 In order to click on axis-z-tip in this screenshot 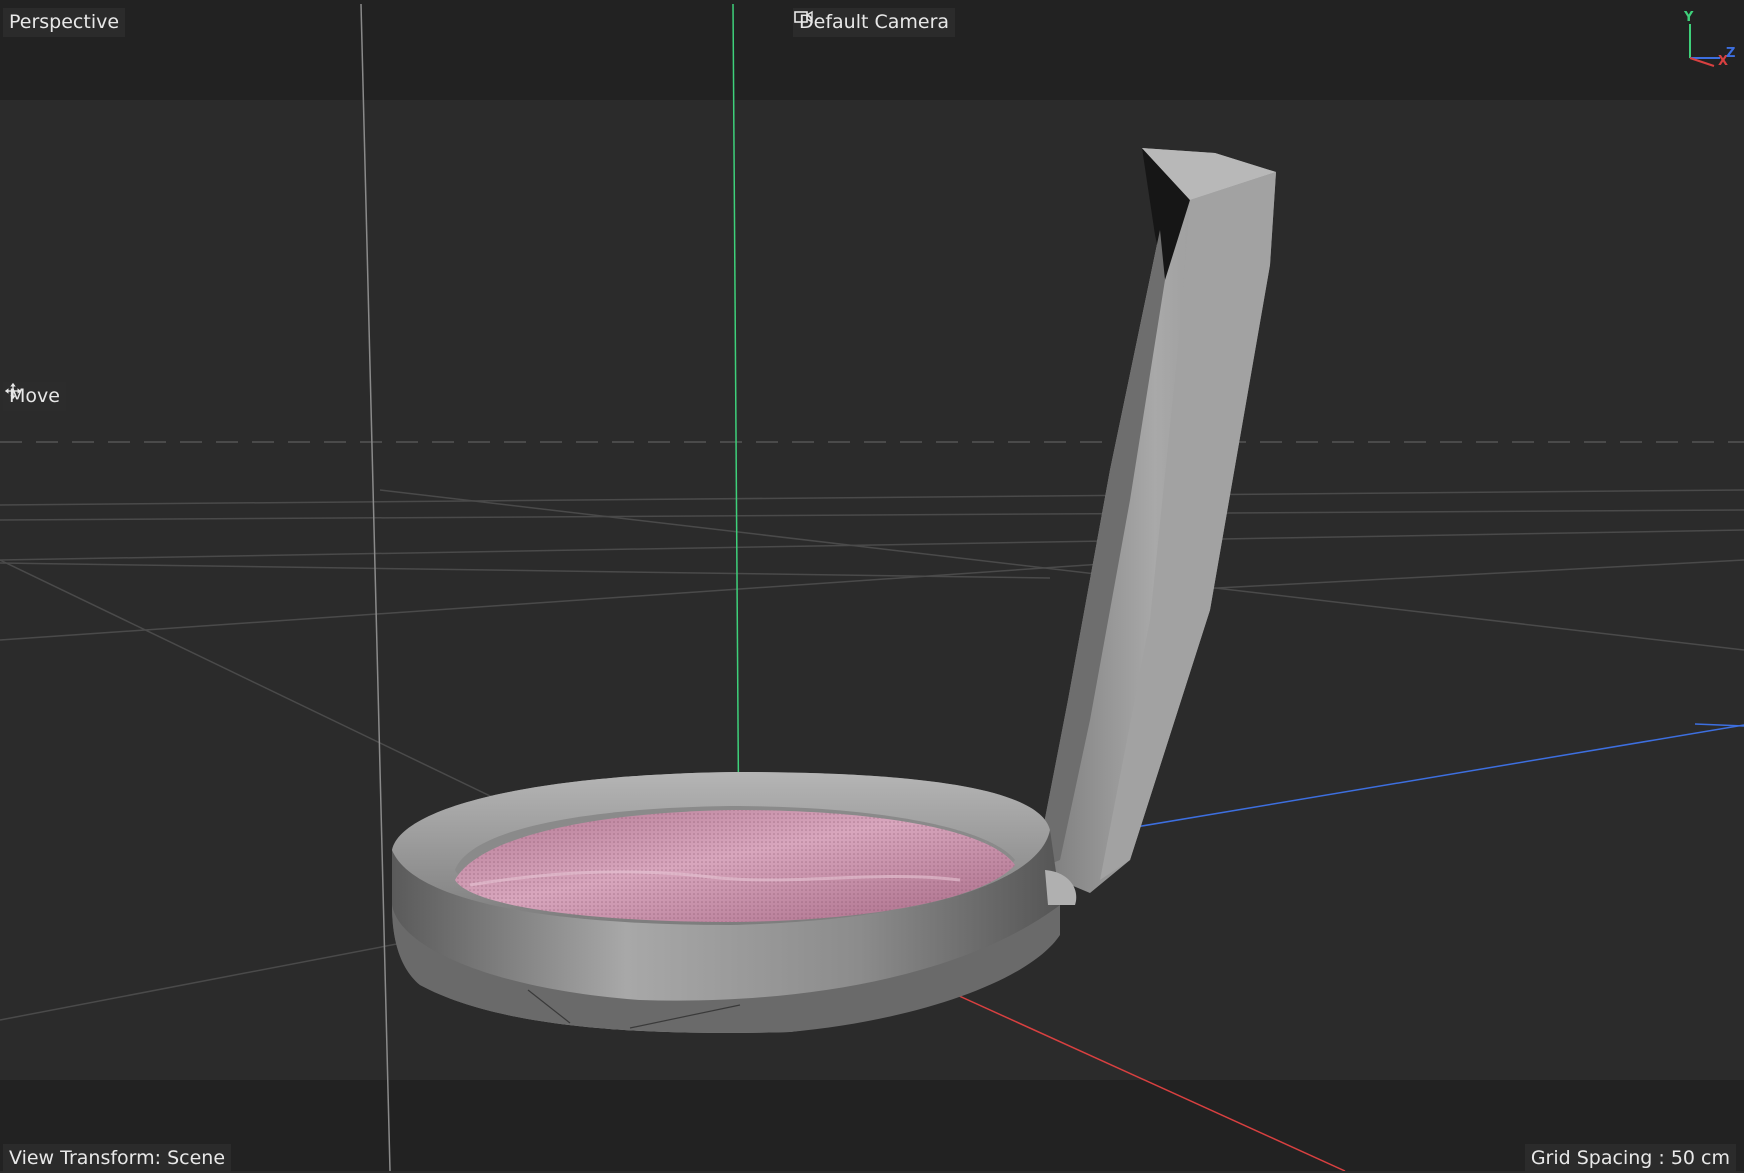, I will do `click(1719, 725)`.